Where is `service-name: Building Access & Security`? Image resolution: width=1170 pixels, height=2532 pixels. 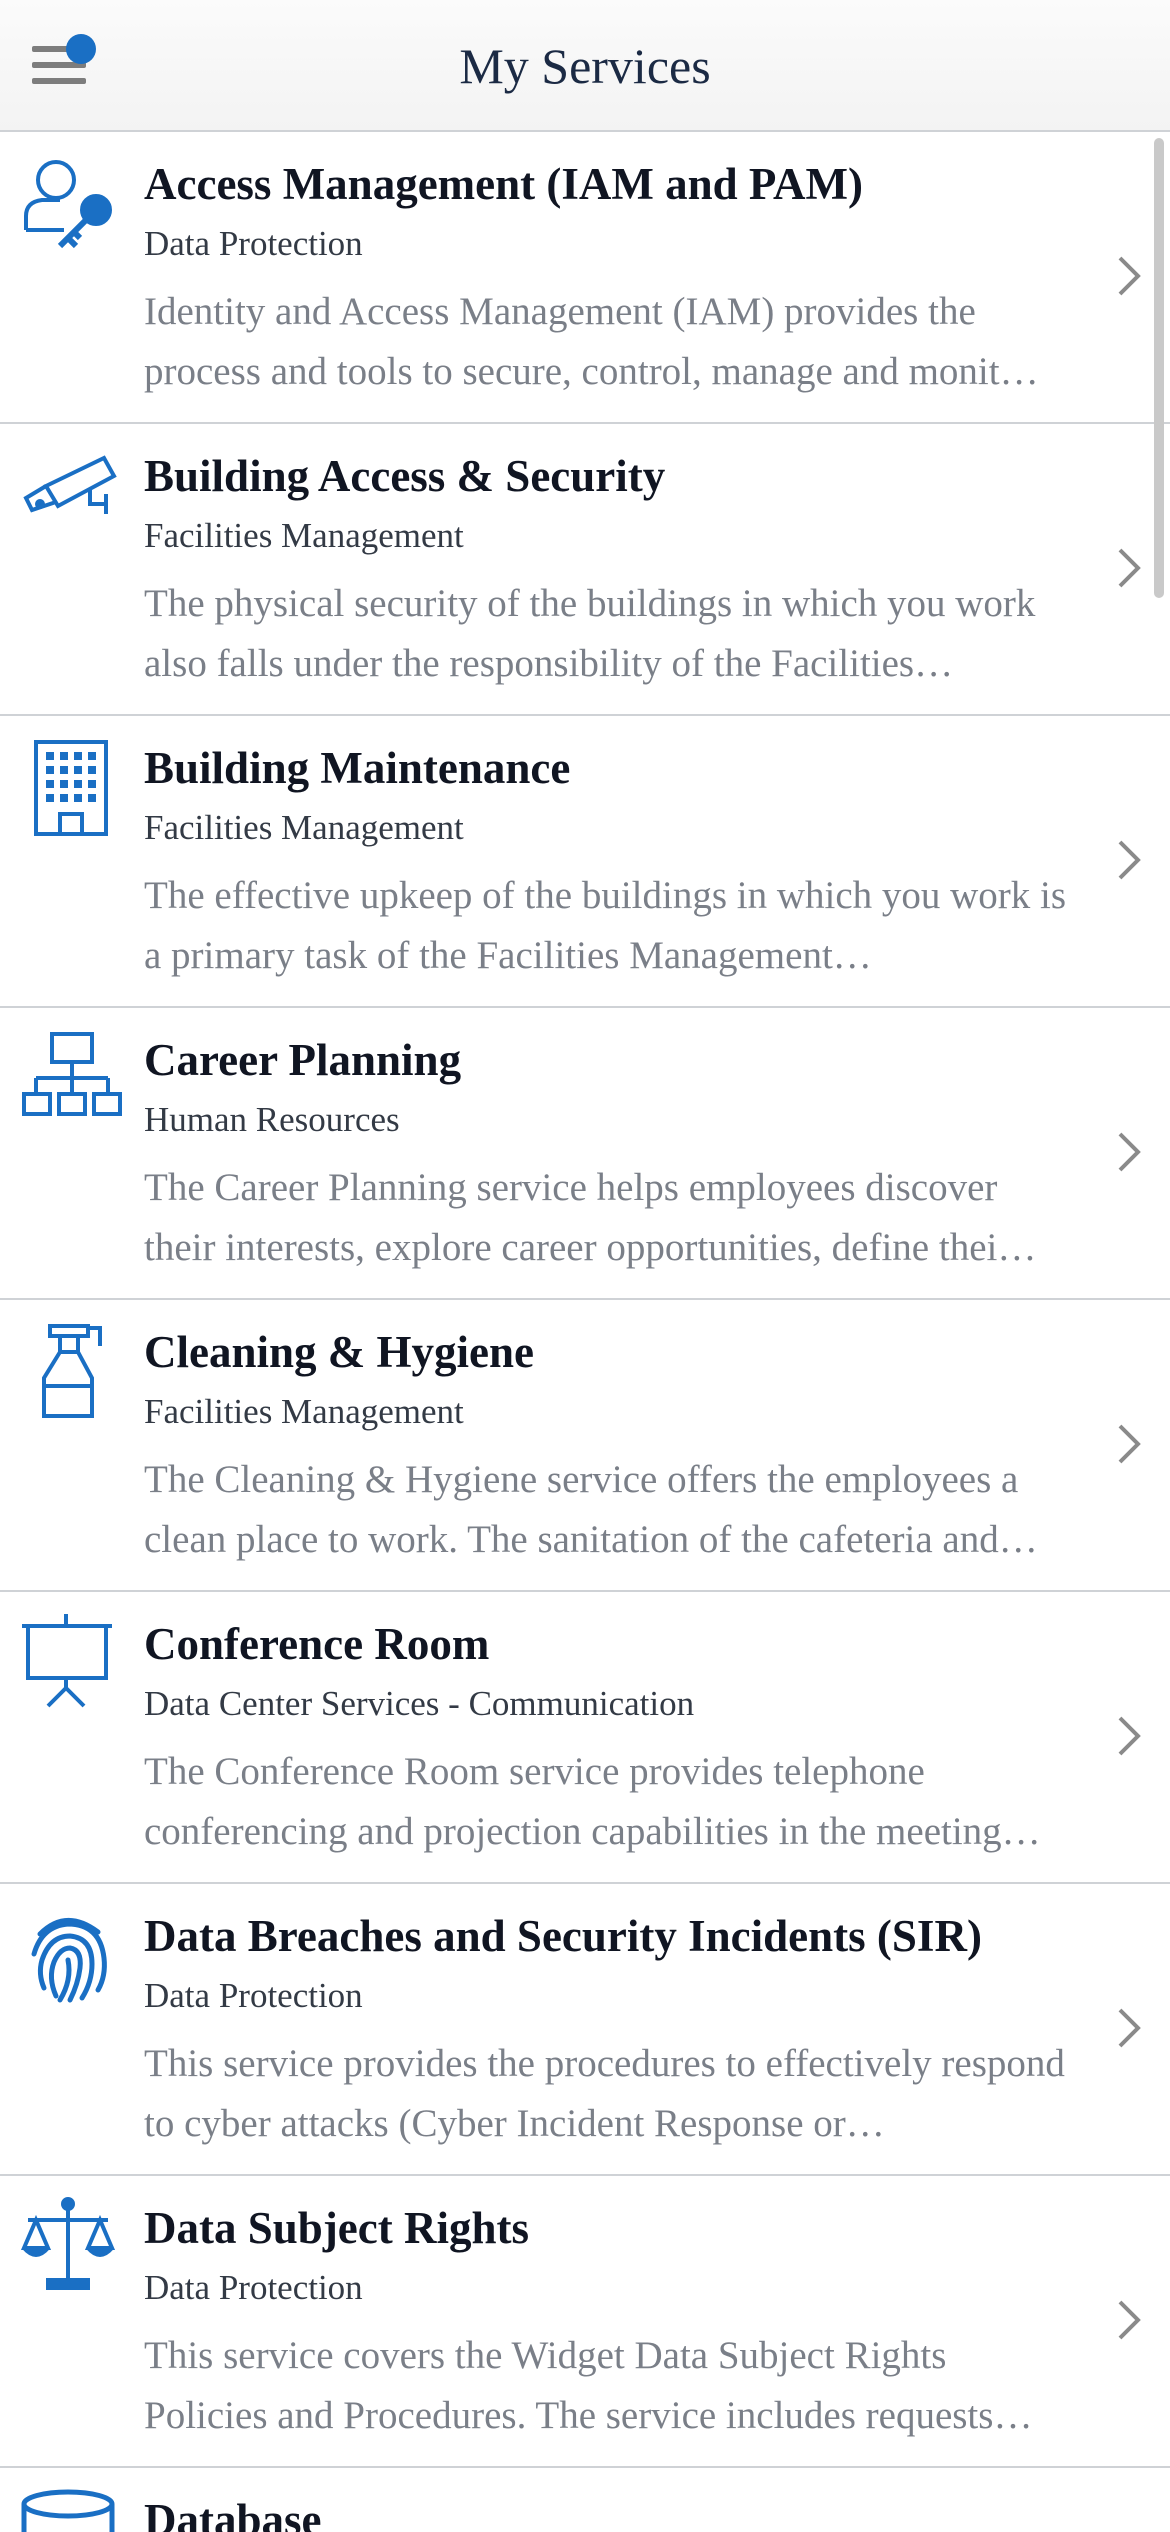
service-name: Building Access & Security is located at coordinates (405, 476).